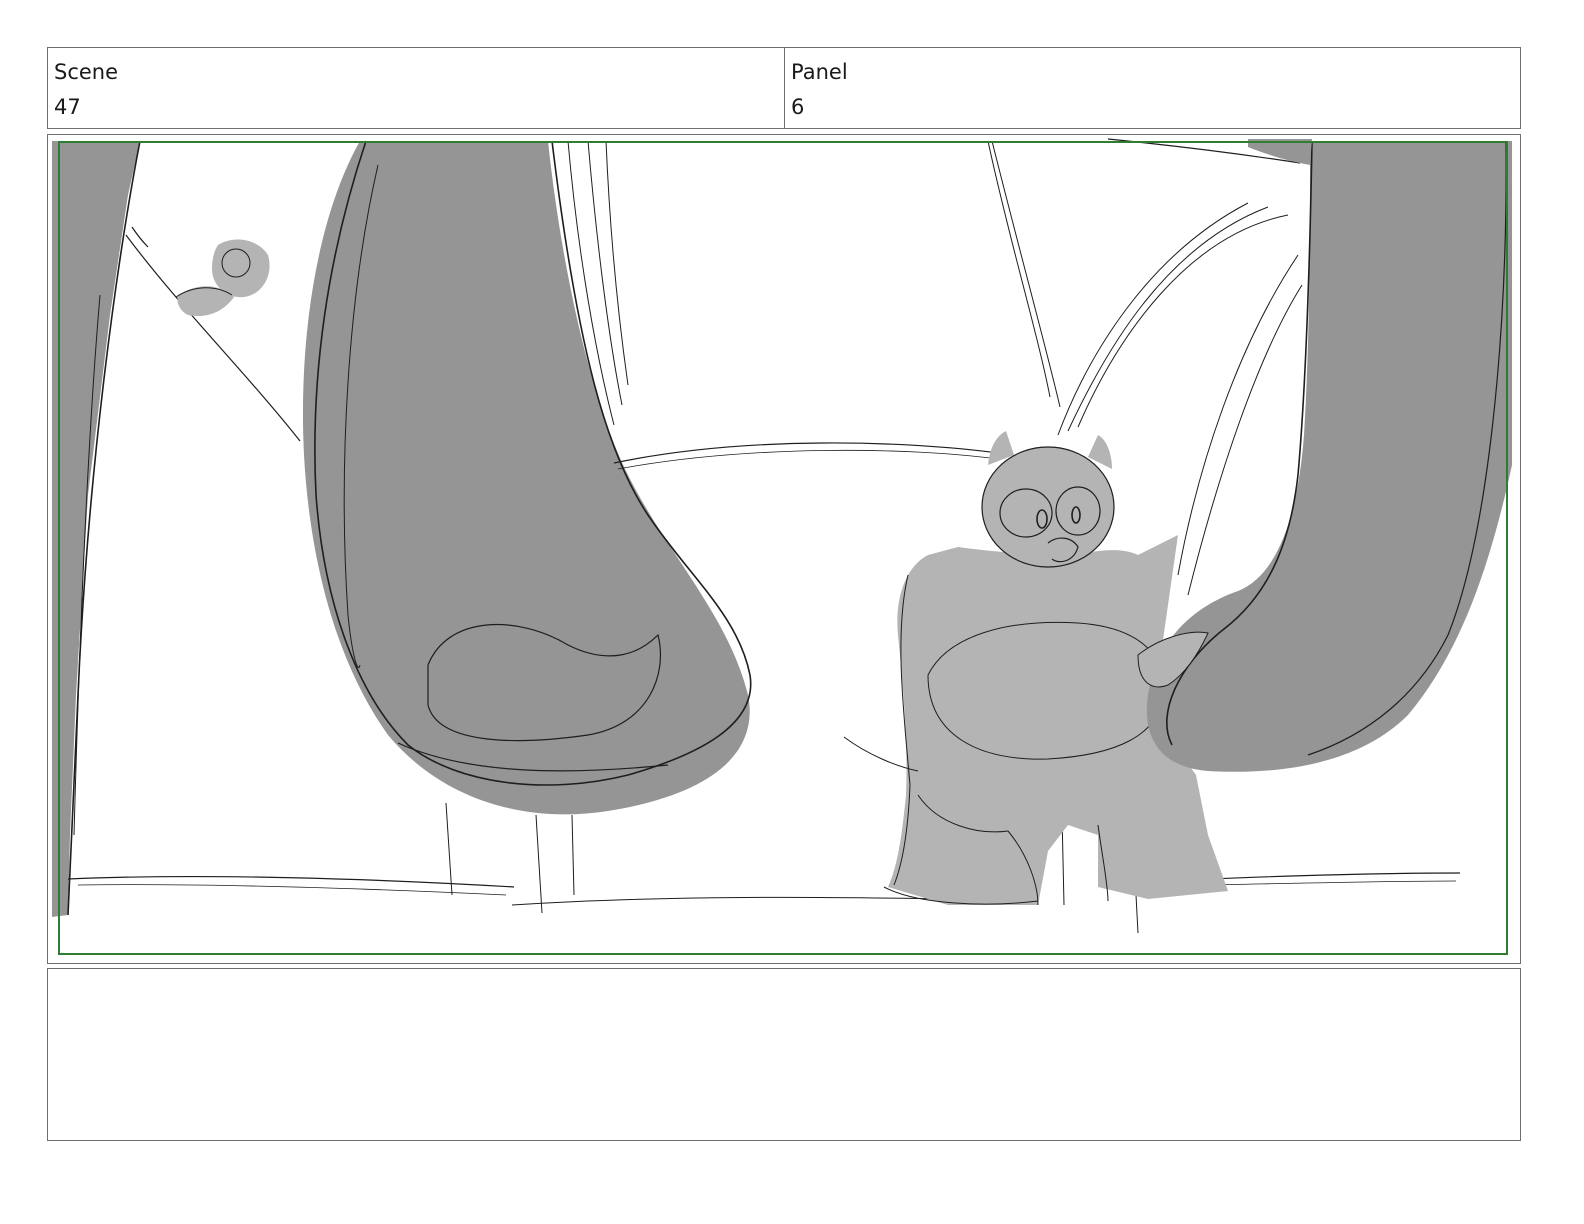  I want to click on owl-head-fill, so click(1048, 507).